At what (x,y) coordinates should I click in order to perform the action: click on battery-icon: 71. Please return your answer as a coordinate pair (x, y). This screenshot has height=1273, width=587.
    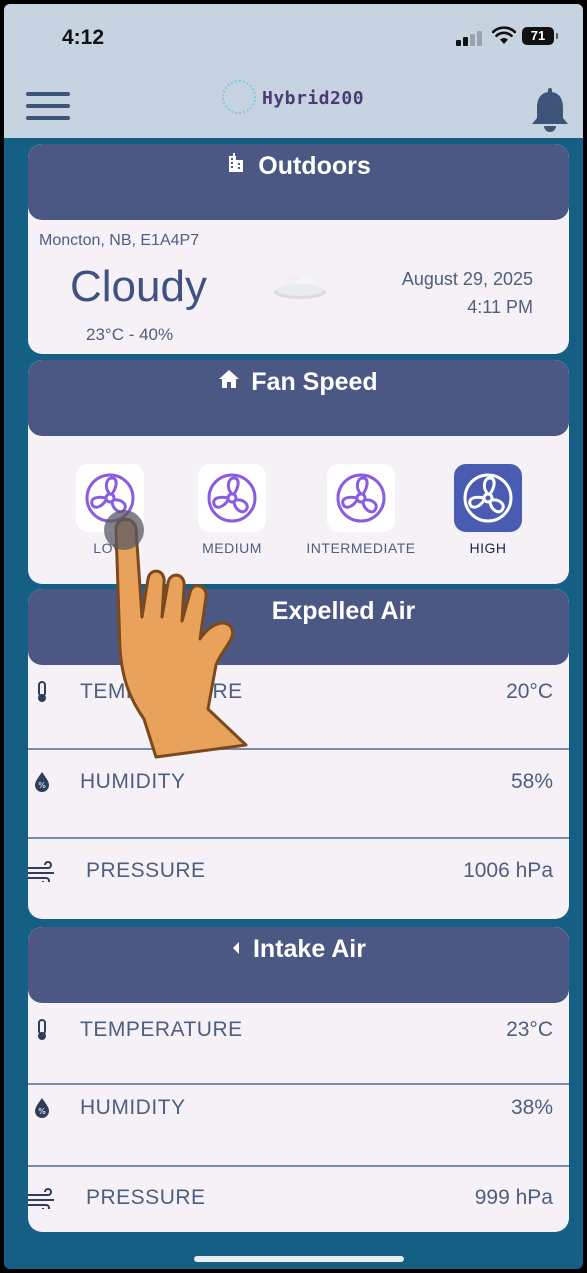
    Looking at the image, I should click on (540, 36).